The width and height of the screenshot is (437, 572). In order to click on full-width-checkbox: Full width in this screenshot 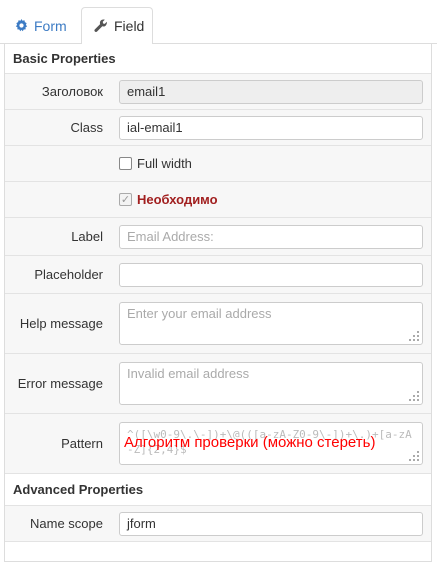, I will do `click(271, 163)`.